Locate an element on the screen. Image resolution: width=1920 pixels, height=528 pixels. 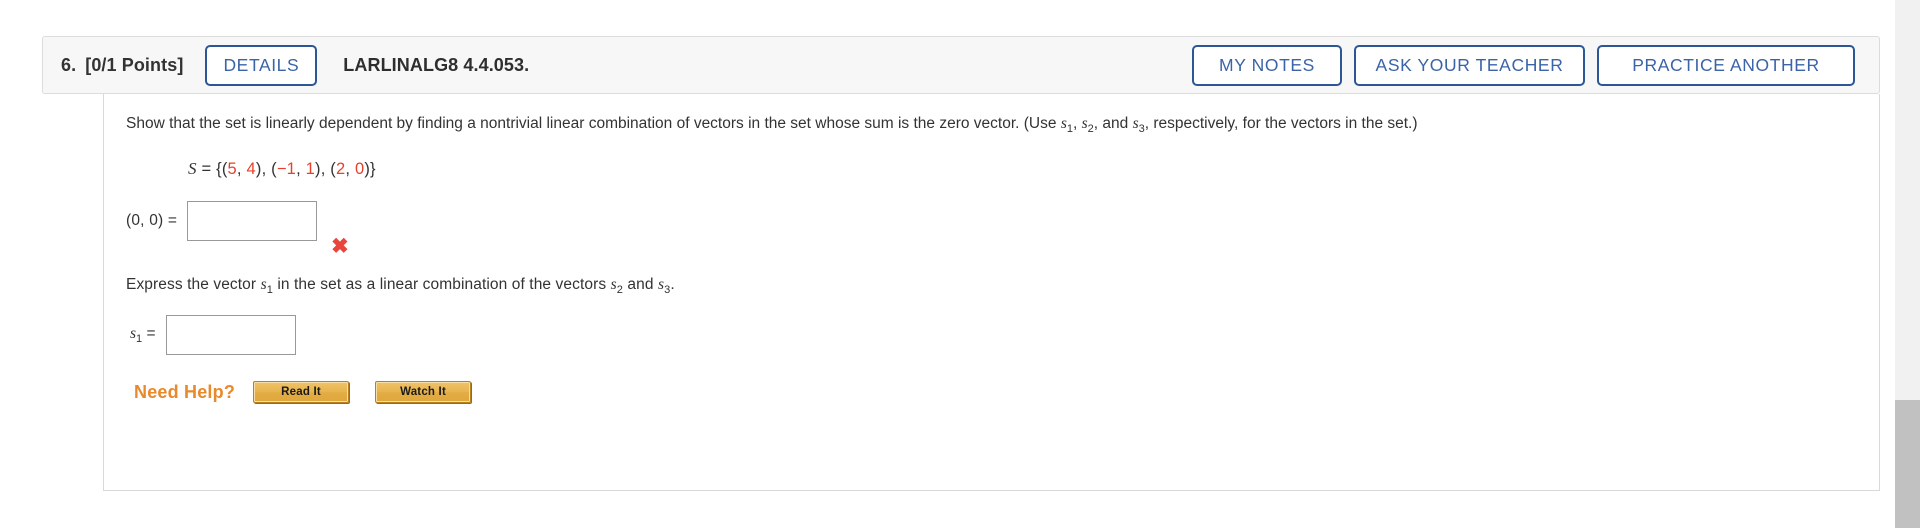
answer-2-label-eq: = is located at coordinates (149, 334).